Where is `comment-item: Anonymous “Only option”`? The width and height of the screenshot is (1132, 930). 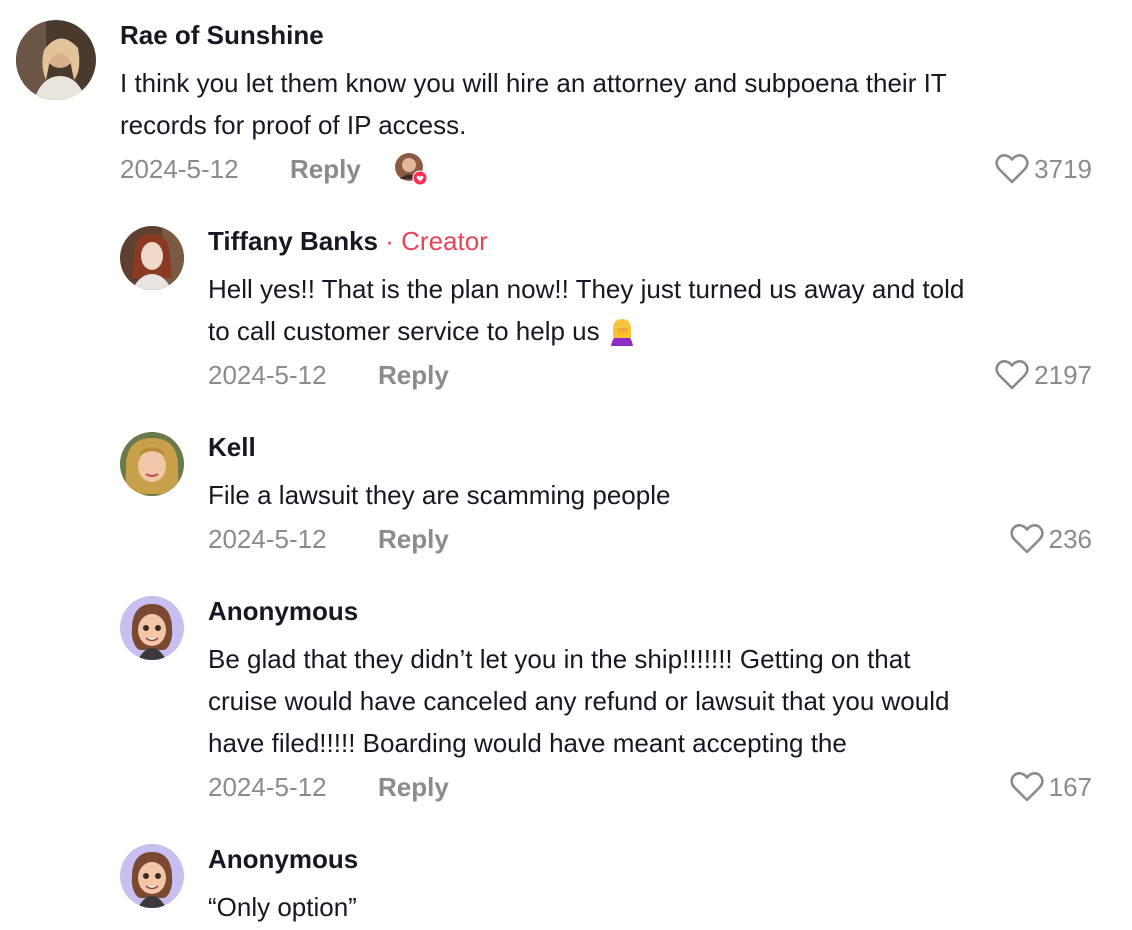 comment-item: Anonymous “Only option” is located at coordinates (566, 887).